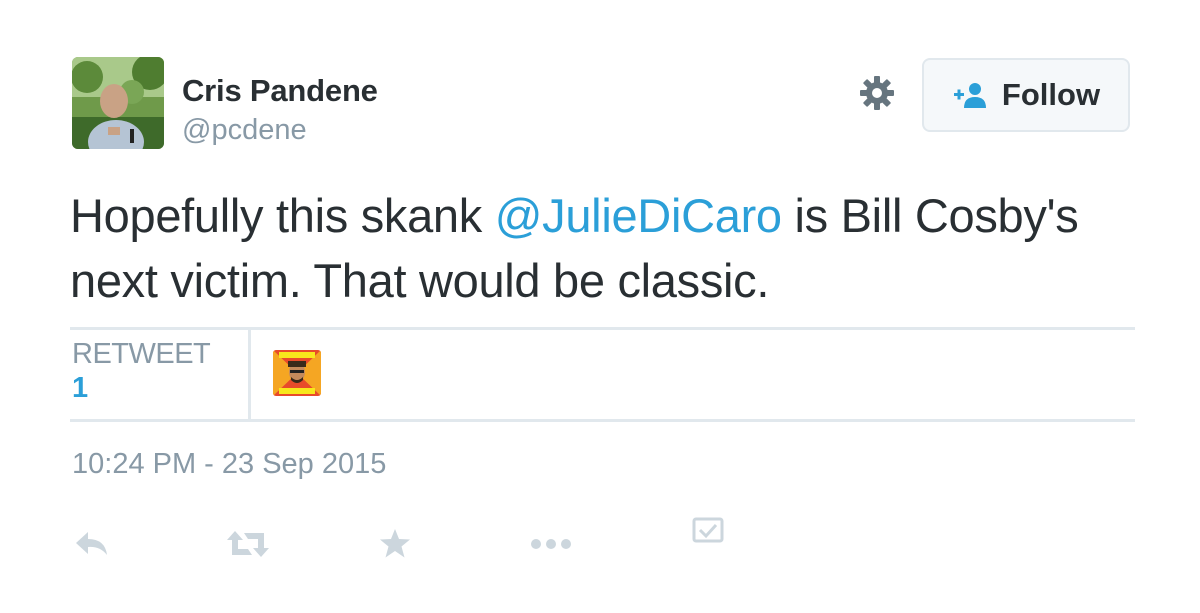 This screenshot has width=1200, height=613. Describe the element at coordinates (551, 544) in the screenshot. I see `more-icon` at that location.